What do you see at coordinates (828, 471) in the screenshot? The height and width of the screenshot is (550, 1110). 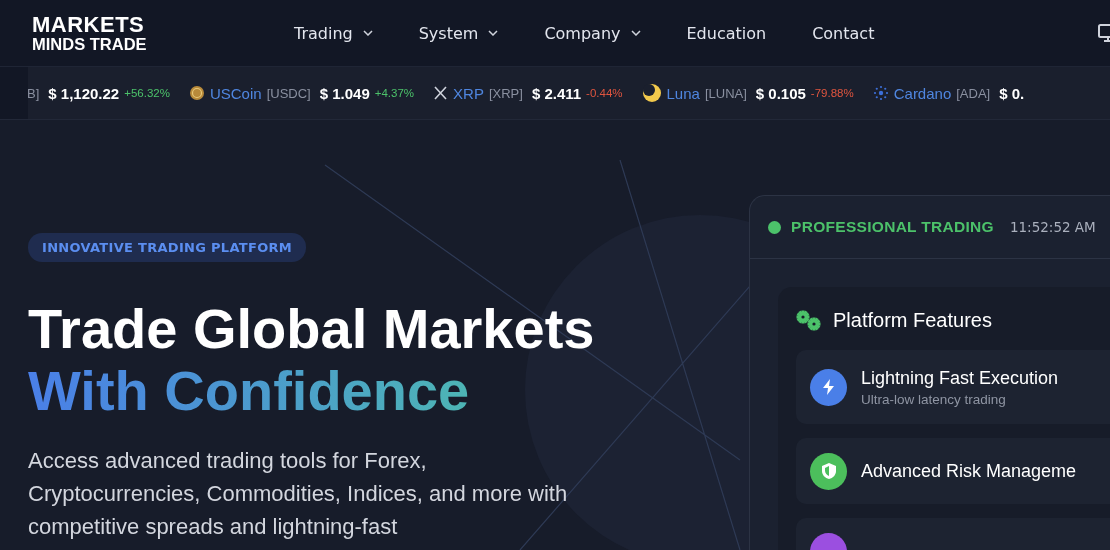 I see `shield-icon` at bounding box center [828, 471].